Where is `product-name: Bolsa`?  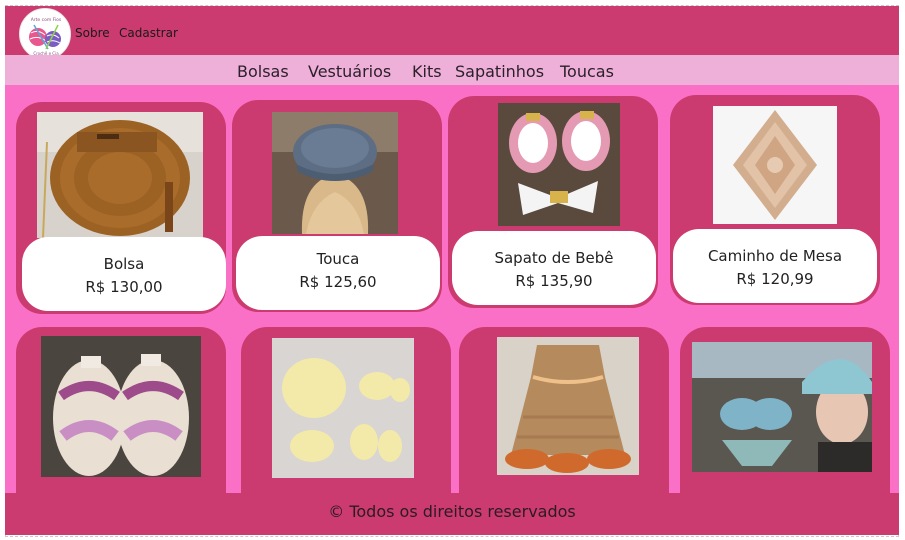
product-name: Bolsa is located at coordinates (124, 264).